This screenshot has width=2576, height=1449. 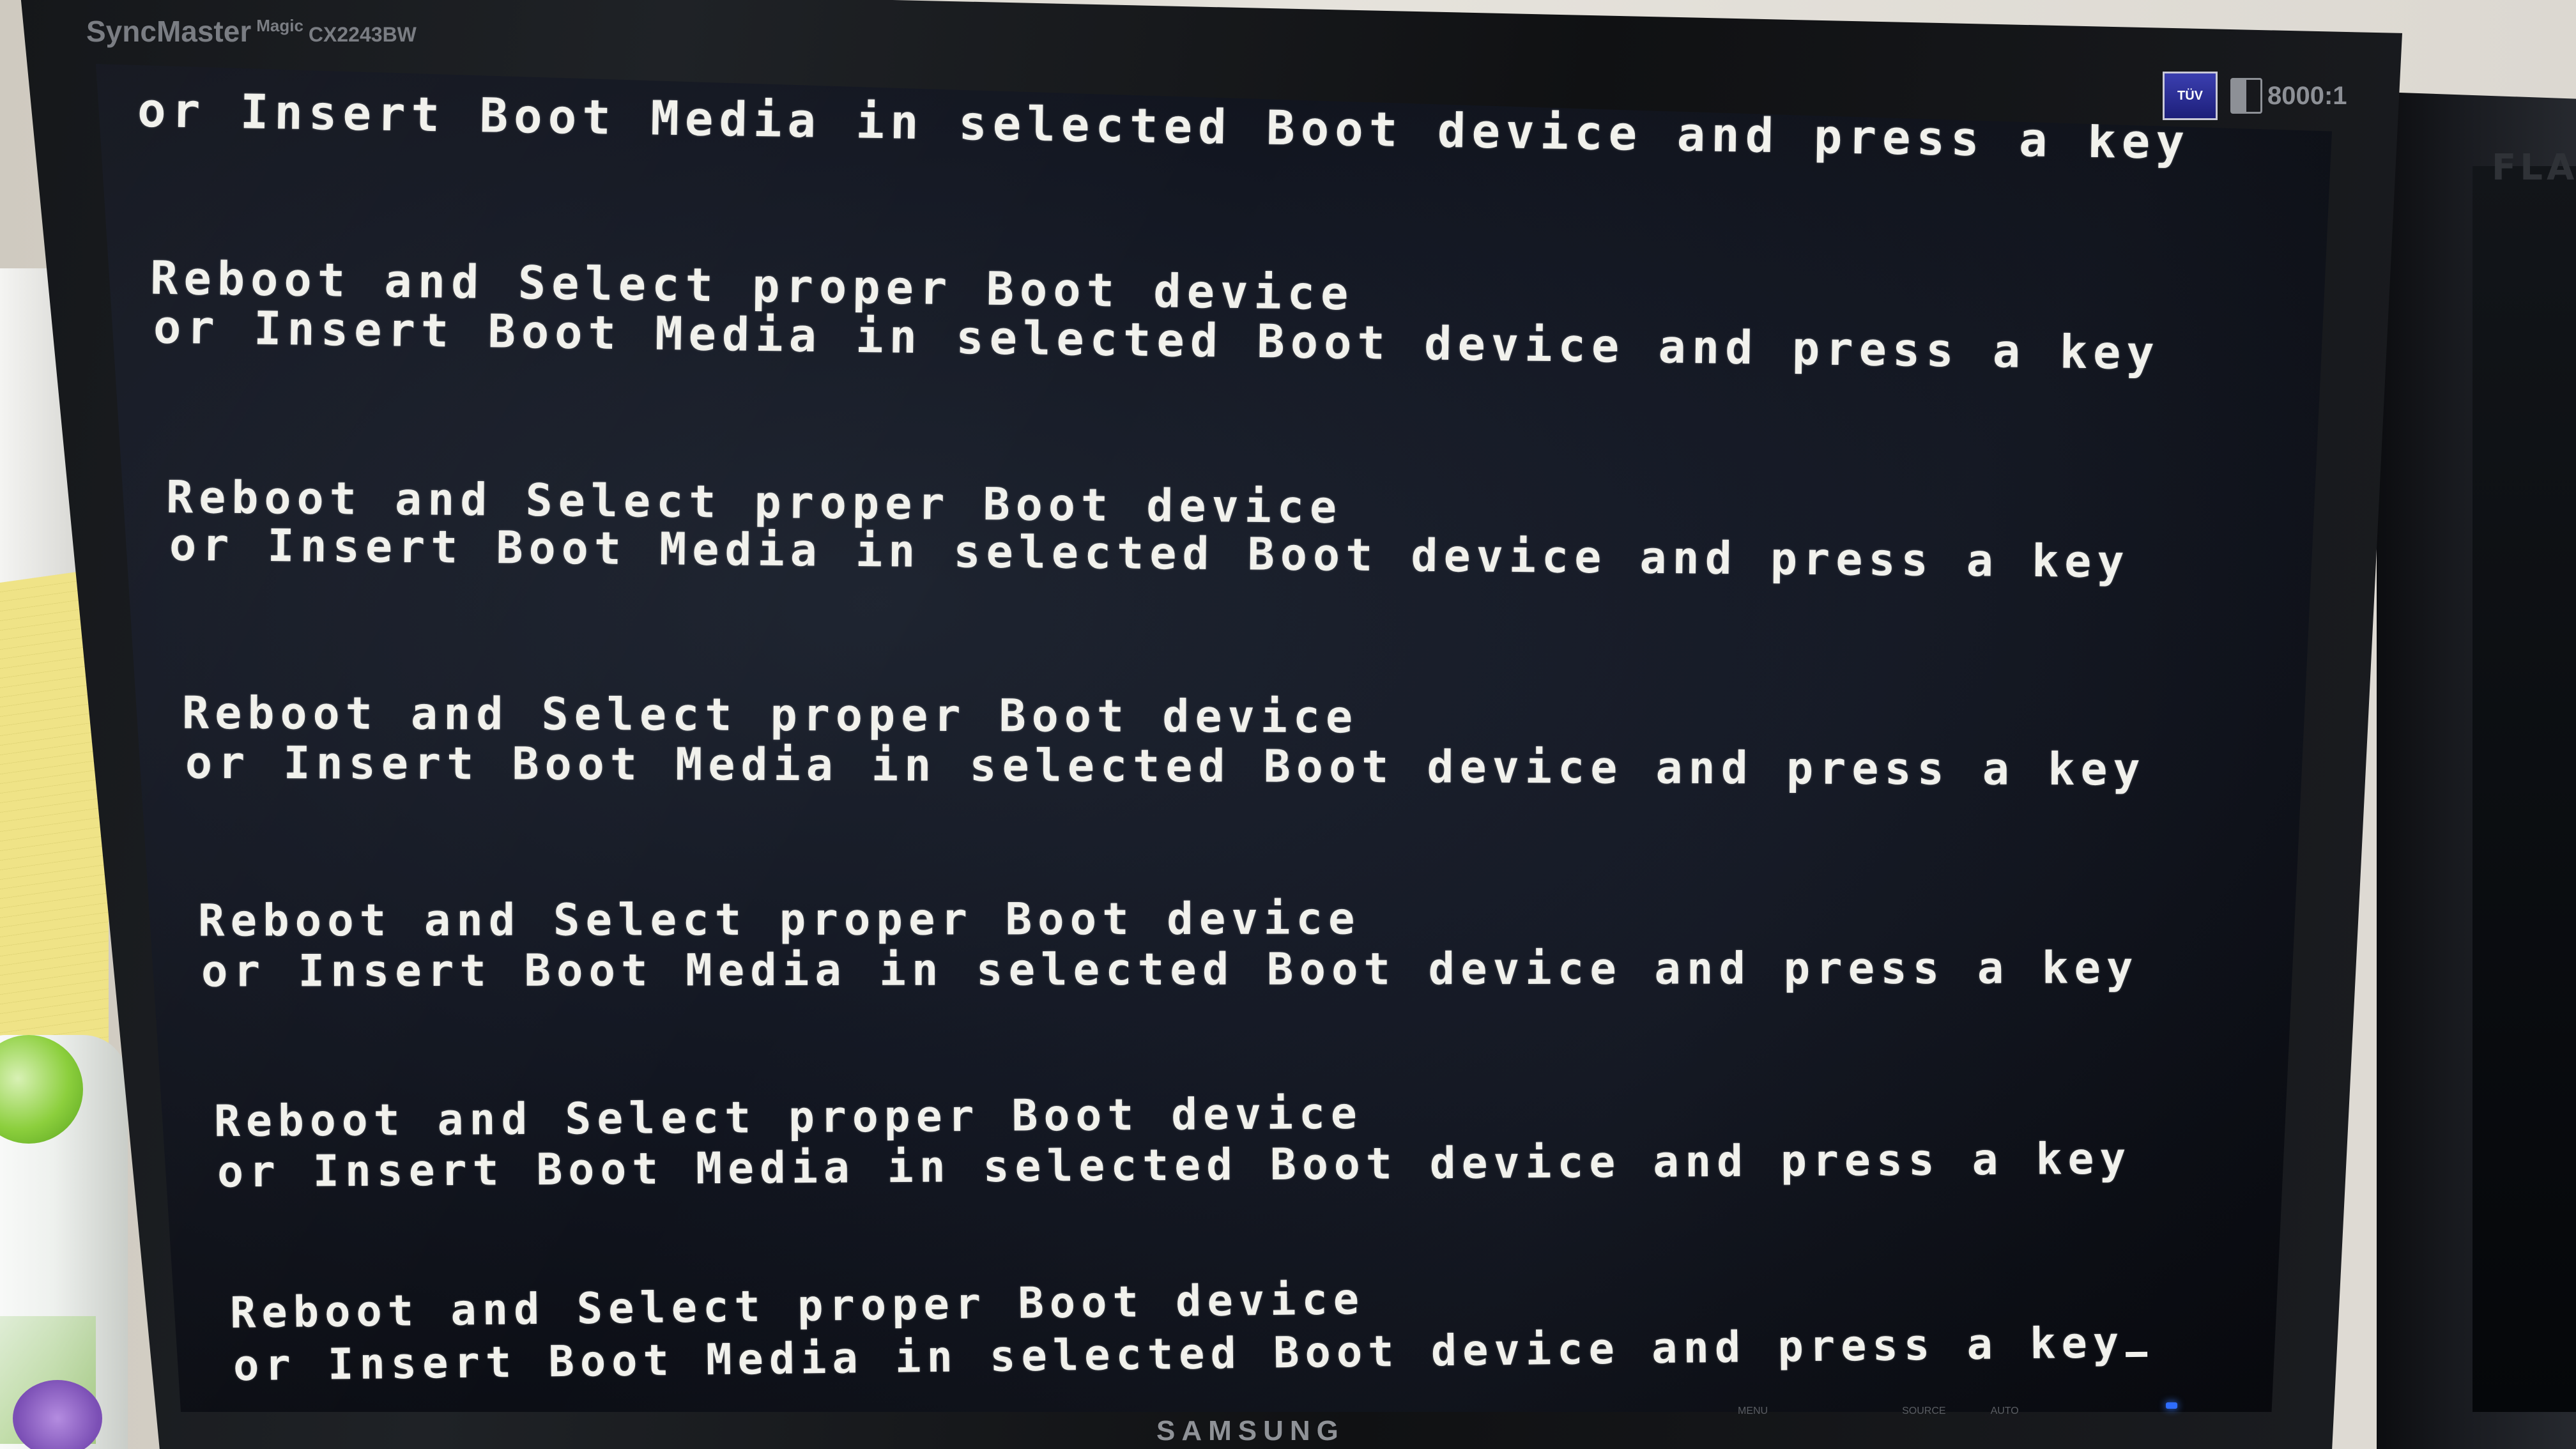 What do you see at coordinates (2534, 167) in the screenshot?
I see `second-monitor-logo: FLA` at bounding box center [2534, 167].